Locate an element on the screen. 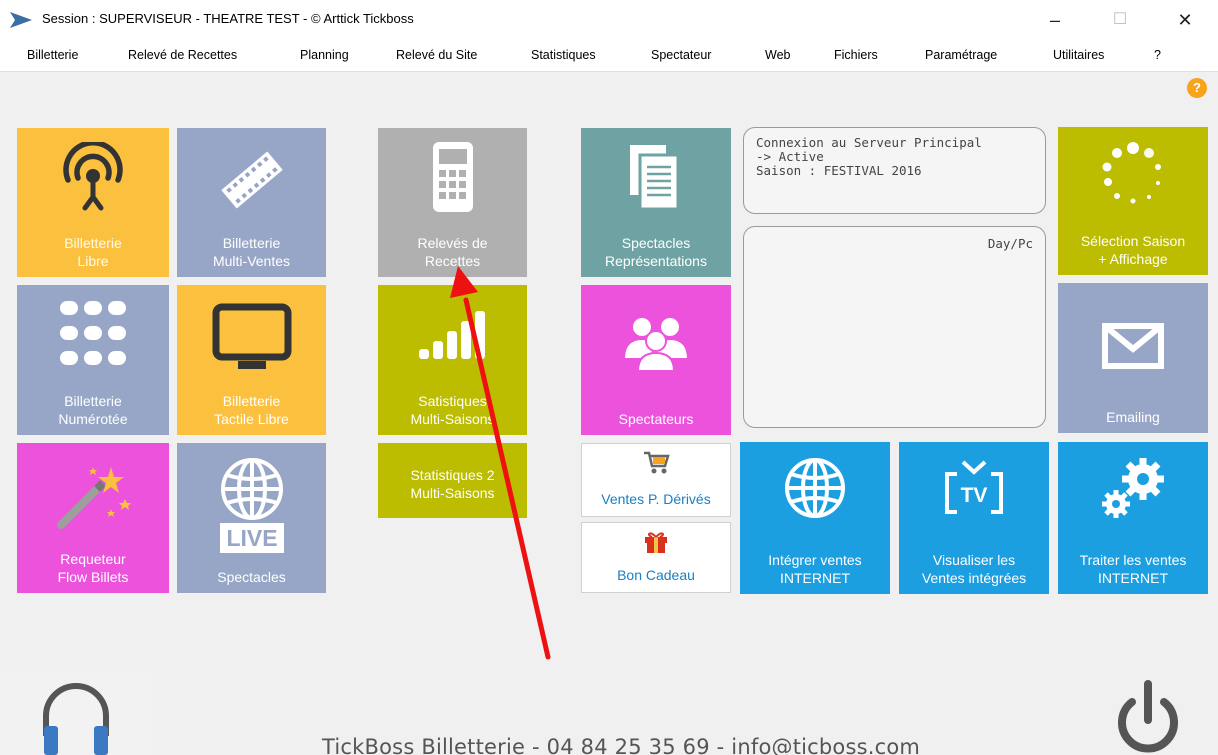  tile-bon-cadeau: Bon Cadeau is located at coordinates (656, 557).